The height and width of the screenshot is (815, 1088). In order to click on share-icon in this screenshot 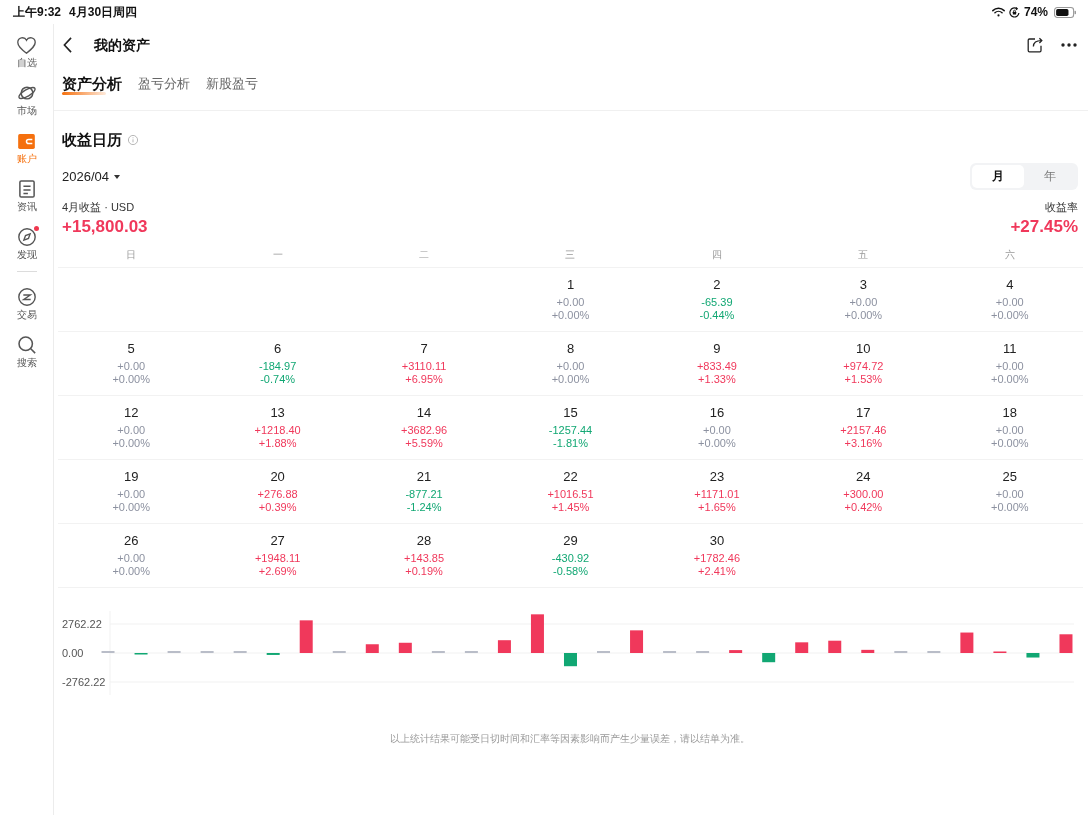, I will do `click(1035, 45)`.